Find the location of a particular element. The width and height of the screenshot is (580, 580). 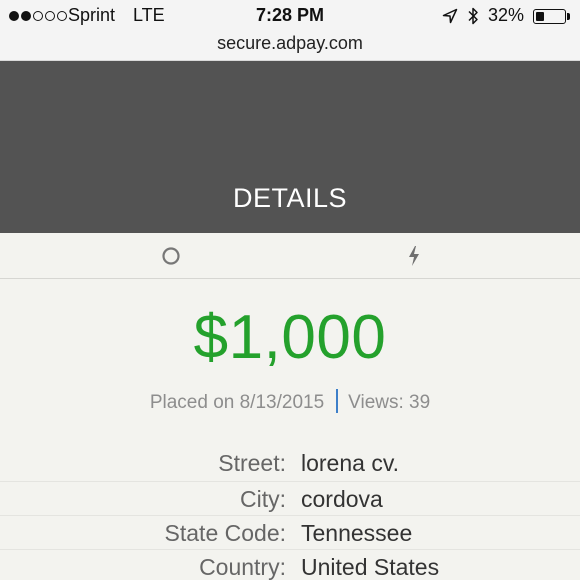

detail-value: United States is located at coordinates (370, 567).